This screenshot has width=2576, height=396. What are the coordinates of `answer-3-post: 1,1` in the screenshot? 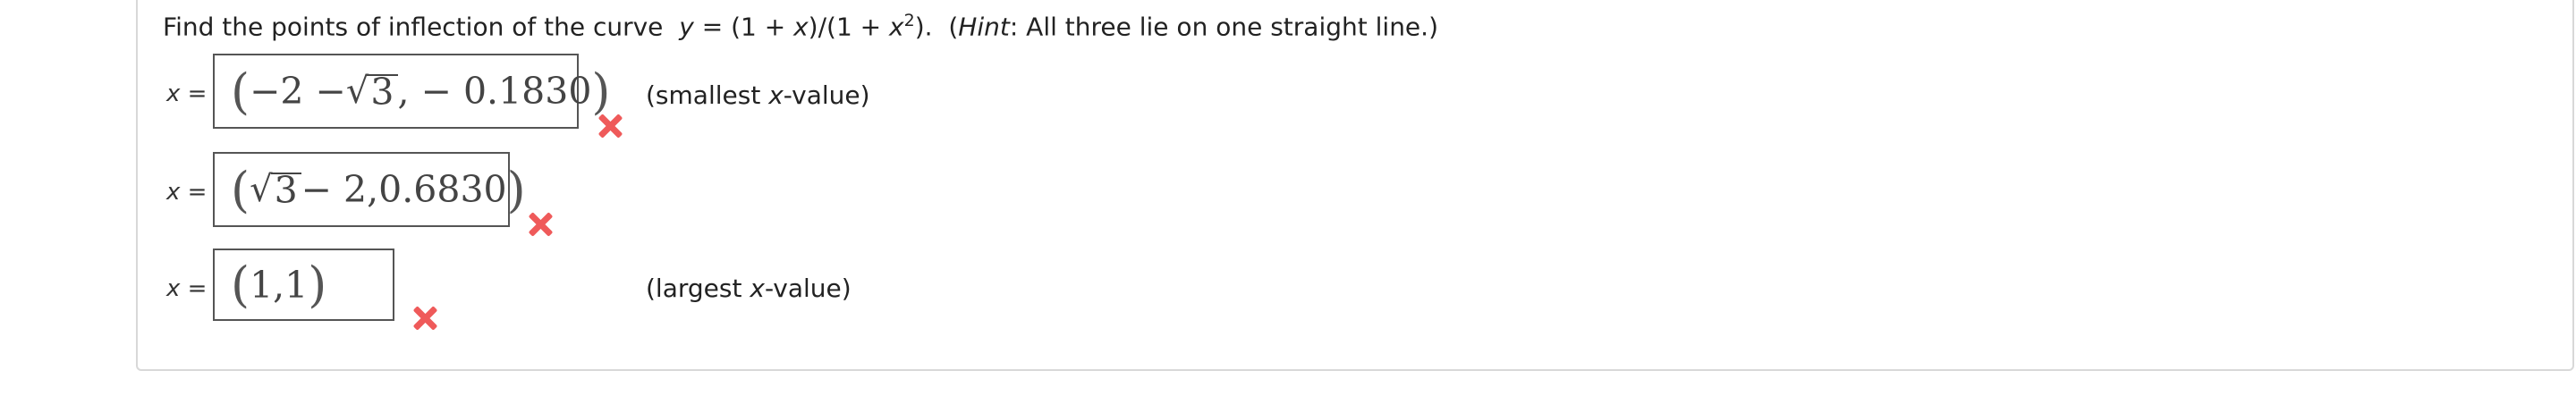 It's located at (279, 285).